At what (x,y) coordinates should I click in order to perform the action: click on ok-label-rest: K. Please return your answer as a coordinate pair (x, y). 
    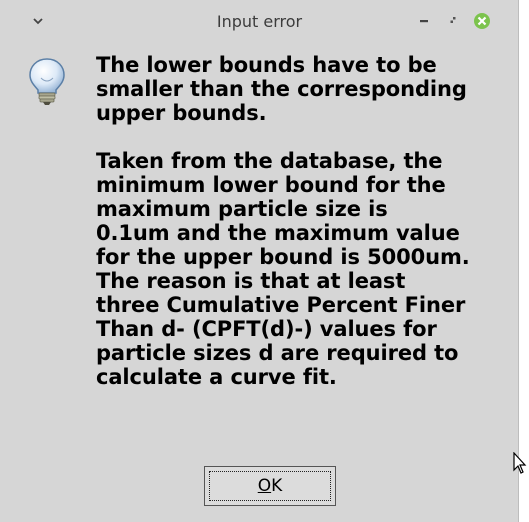
    Looking at the image, I should click on (277, 486).